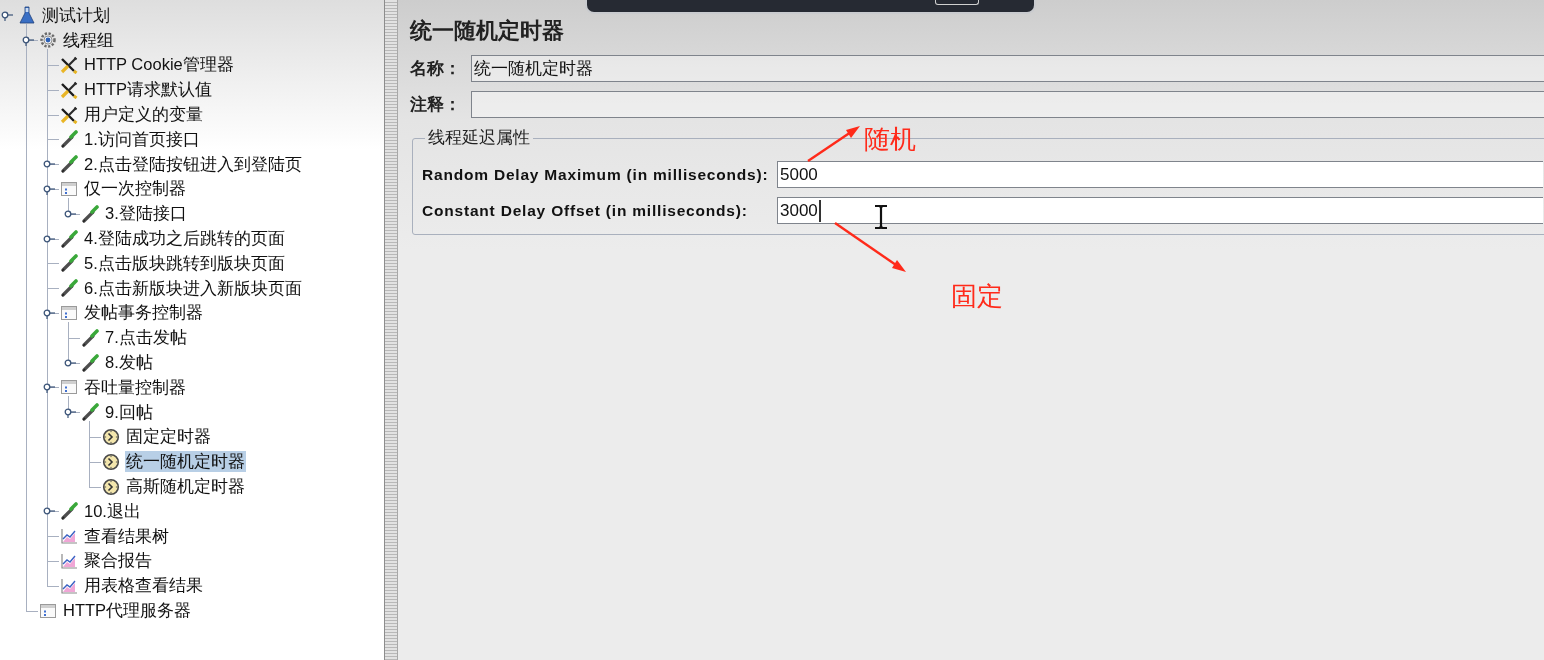  I want to click on panel-title: 统一随机定时器, so click(487, 31).